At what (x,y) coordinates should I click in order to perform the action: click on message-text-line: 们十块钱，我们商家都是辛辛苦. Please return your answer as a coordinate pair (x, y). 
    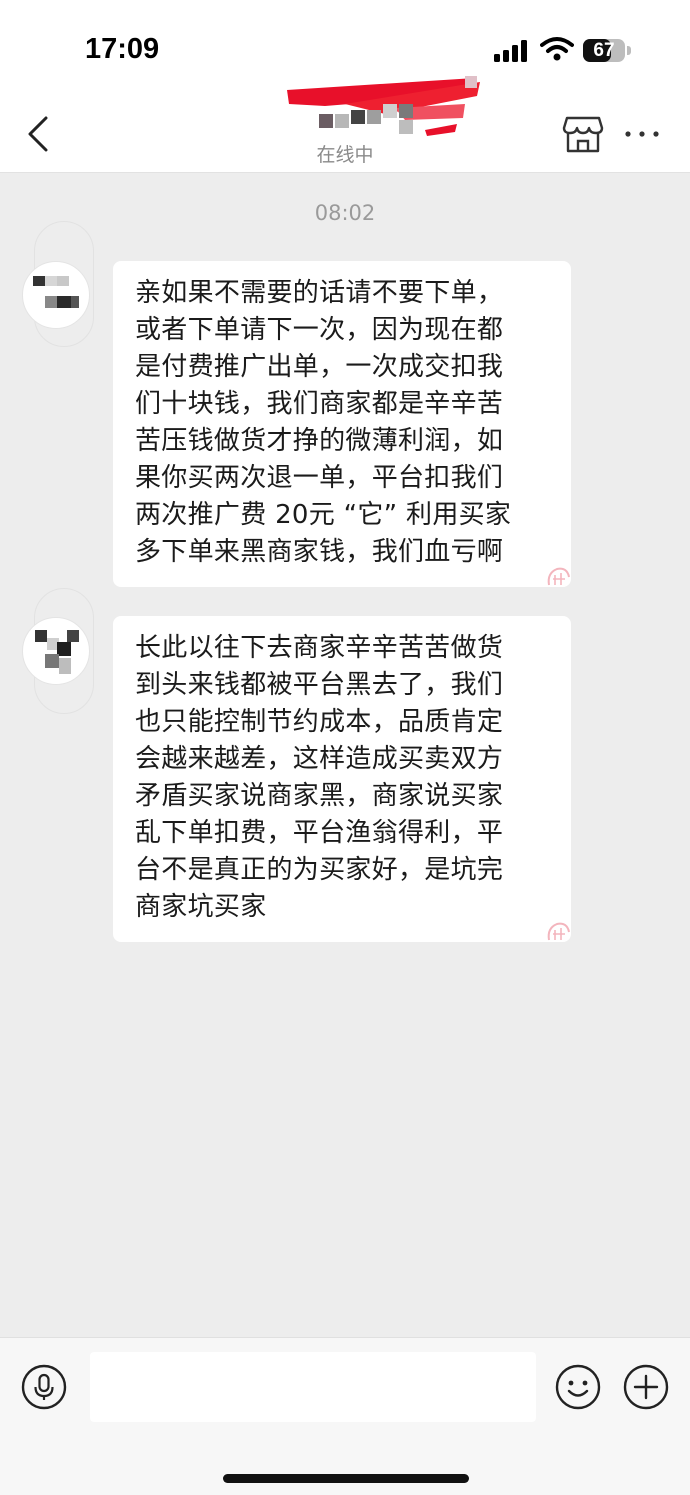
    Looking at the image, I should click on (319, 404).